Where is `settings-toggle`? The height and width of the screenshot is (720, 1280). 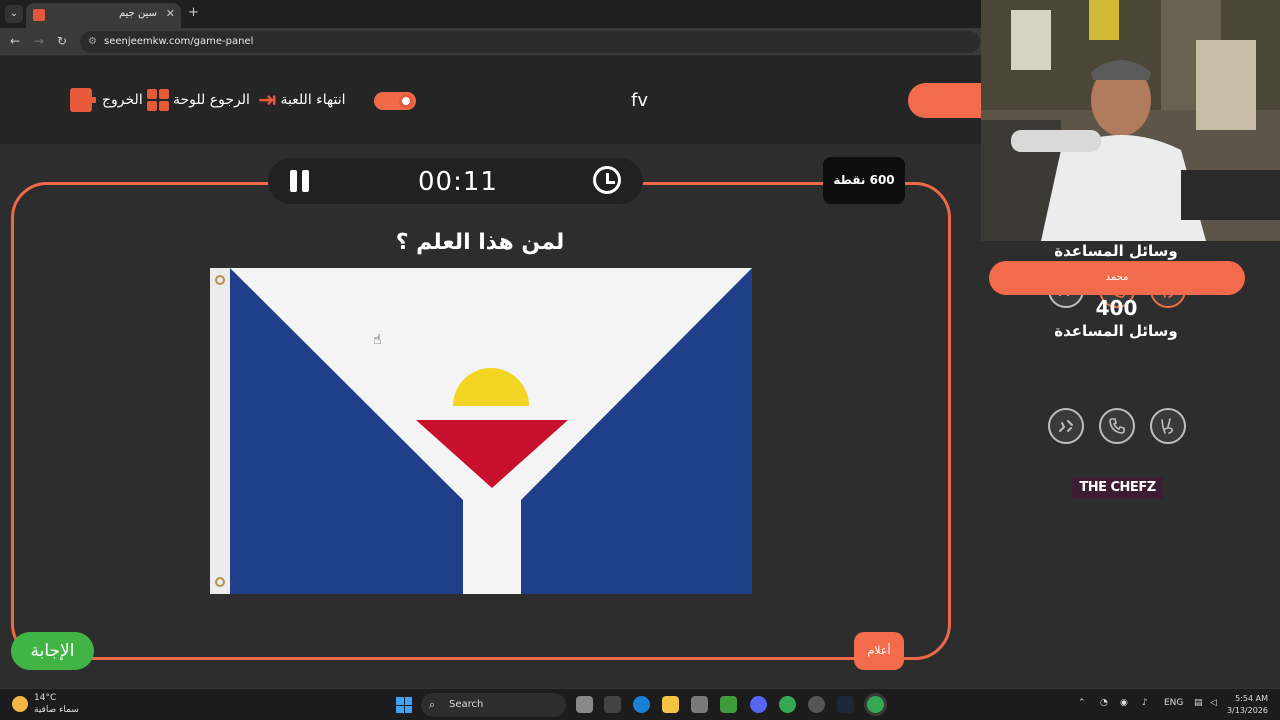 settings-toggle is located at coordinates (395, 101).